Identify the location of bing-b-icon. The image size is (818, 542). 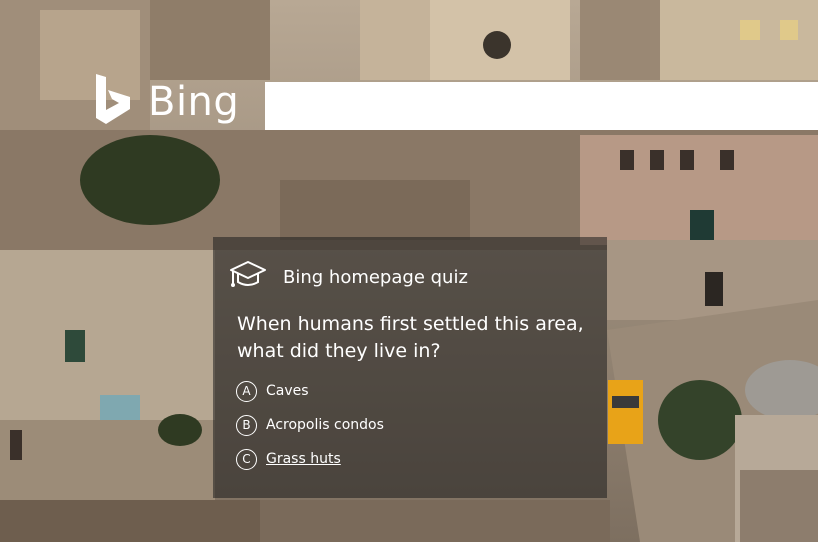
(114, 102).